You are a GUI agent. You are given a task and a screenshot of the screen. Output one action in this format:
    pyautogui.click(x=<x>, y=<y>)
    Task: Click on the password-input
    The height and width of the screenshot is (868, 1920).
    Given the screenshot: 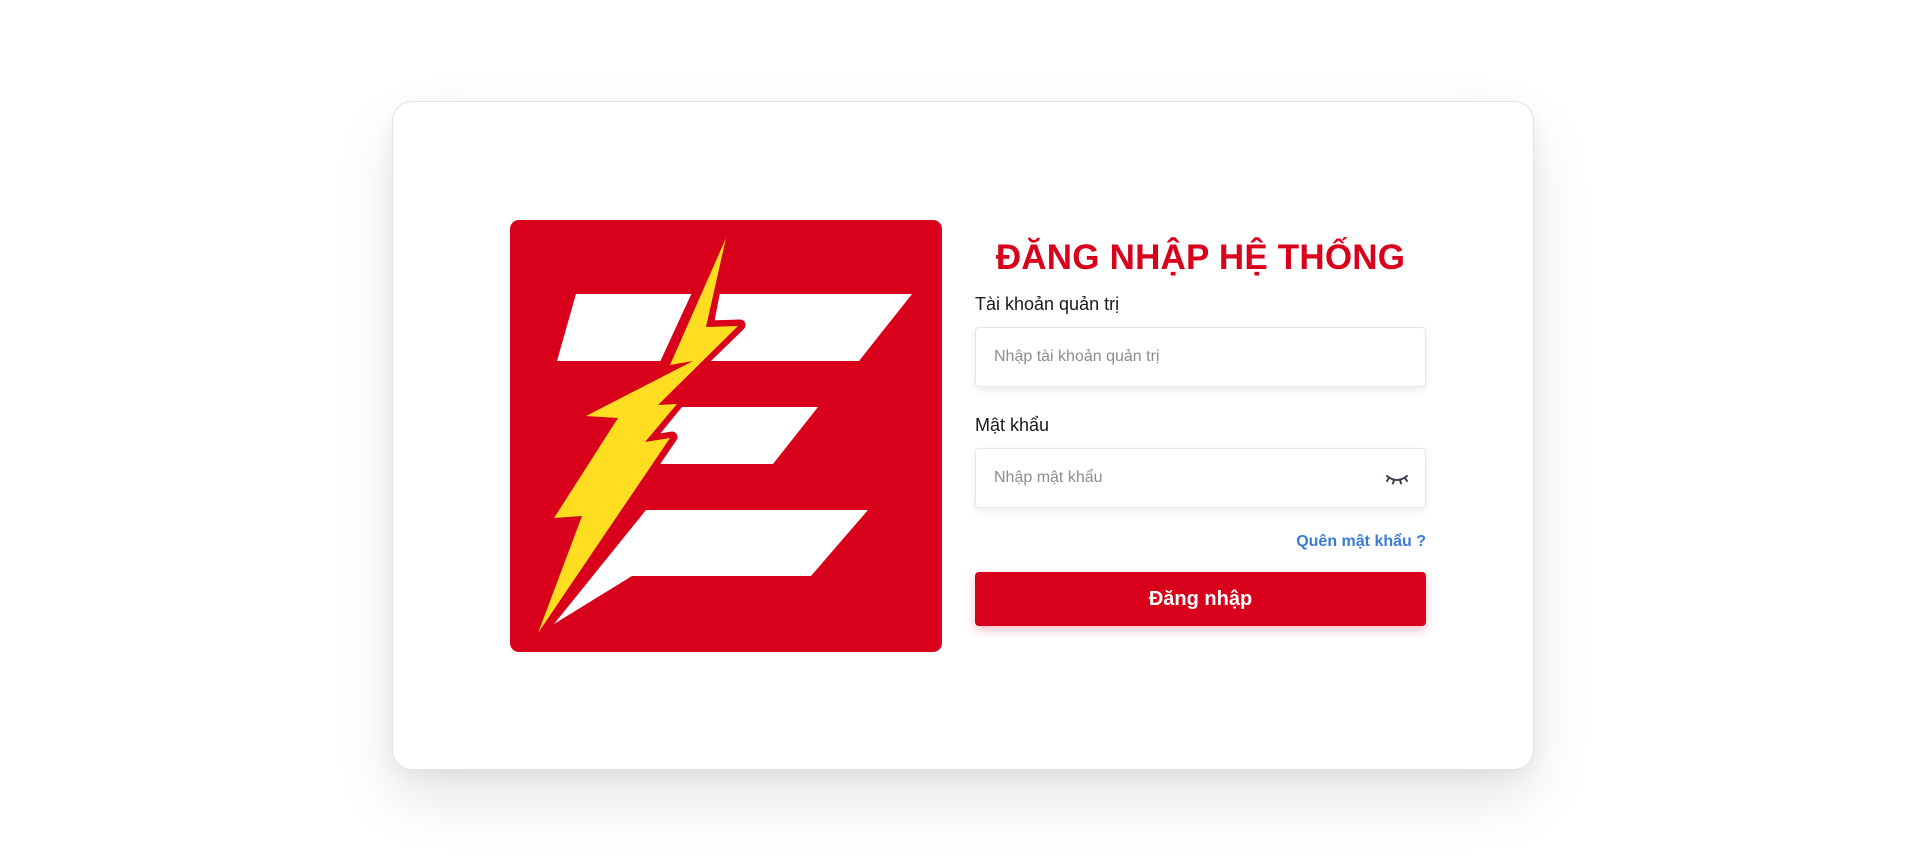 What is the action you would take?
    pyautogui.click(x=1200, y=478)
    